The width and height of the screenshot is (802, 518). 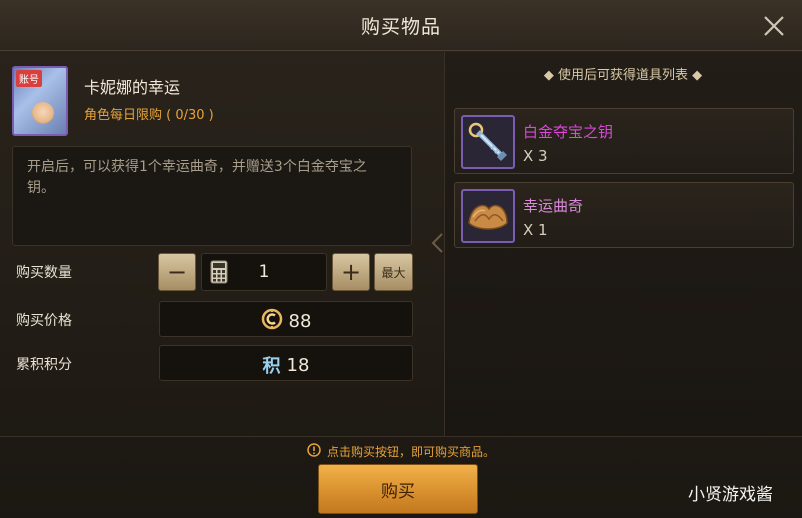 I want to click on fortune-cookie-icon, so click(x=488, y=216).